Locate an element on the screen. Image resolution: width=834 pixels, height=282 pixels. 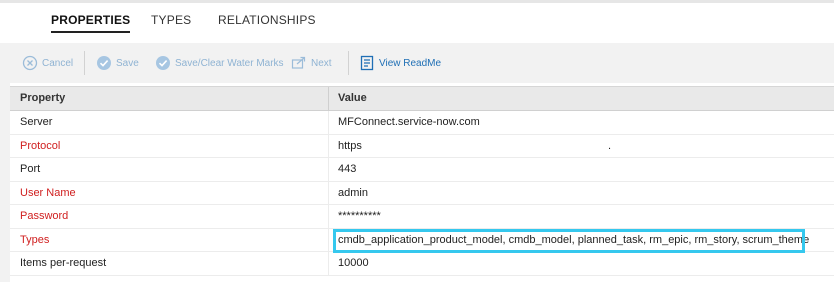
table-row-port: Port 443 is located at coordinates (422, 170).